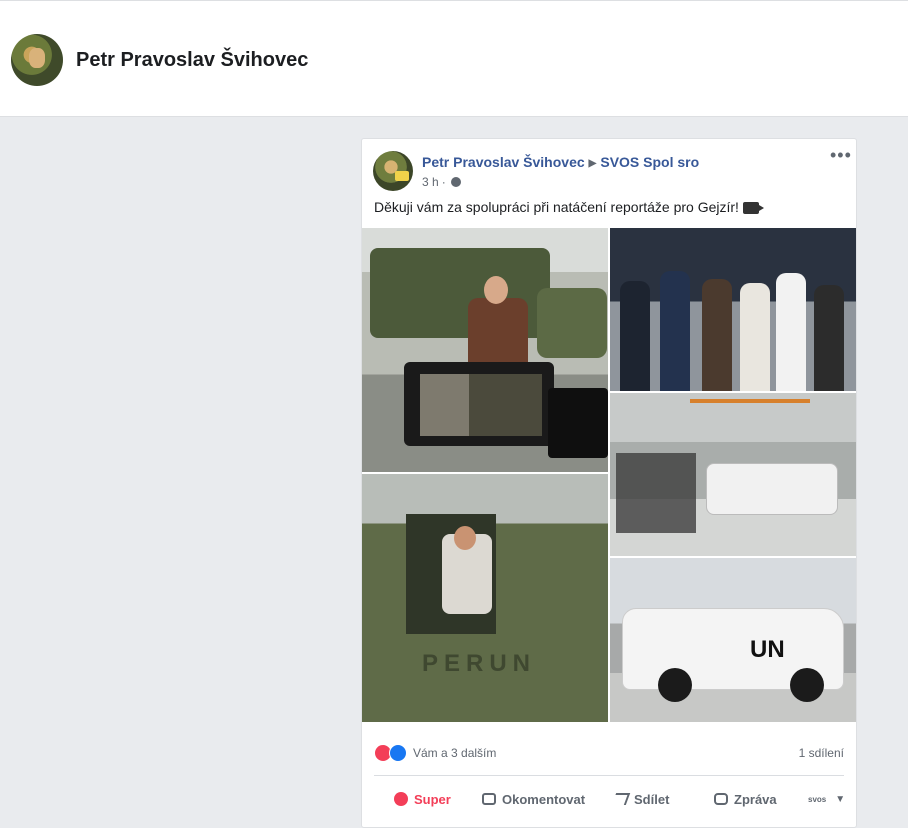  I want to click on reactions-text: Vám a 3 dalším, so click(455, 753).